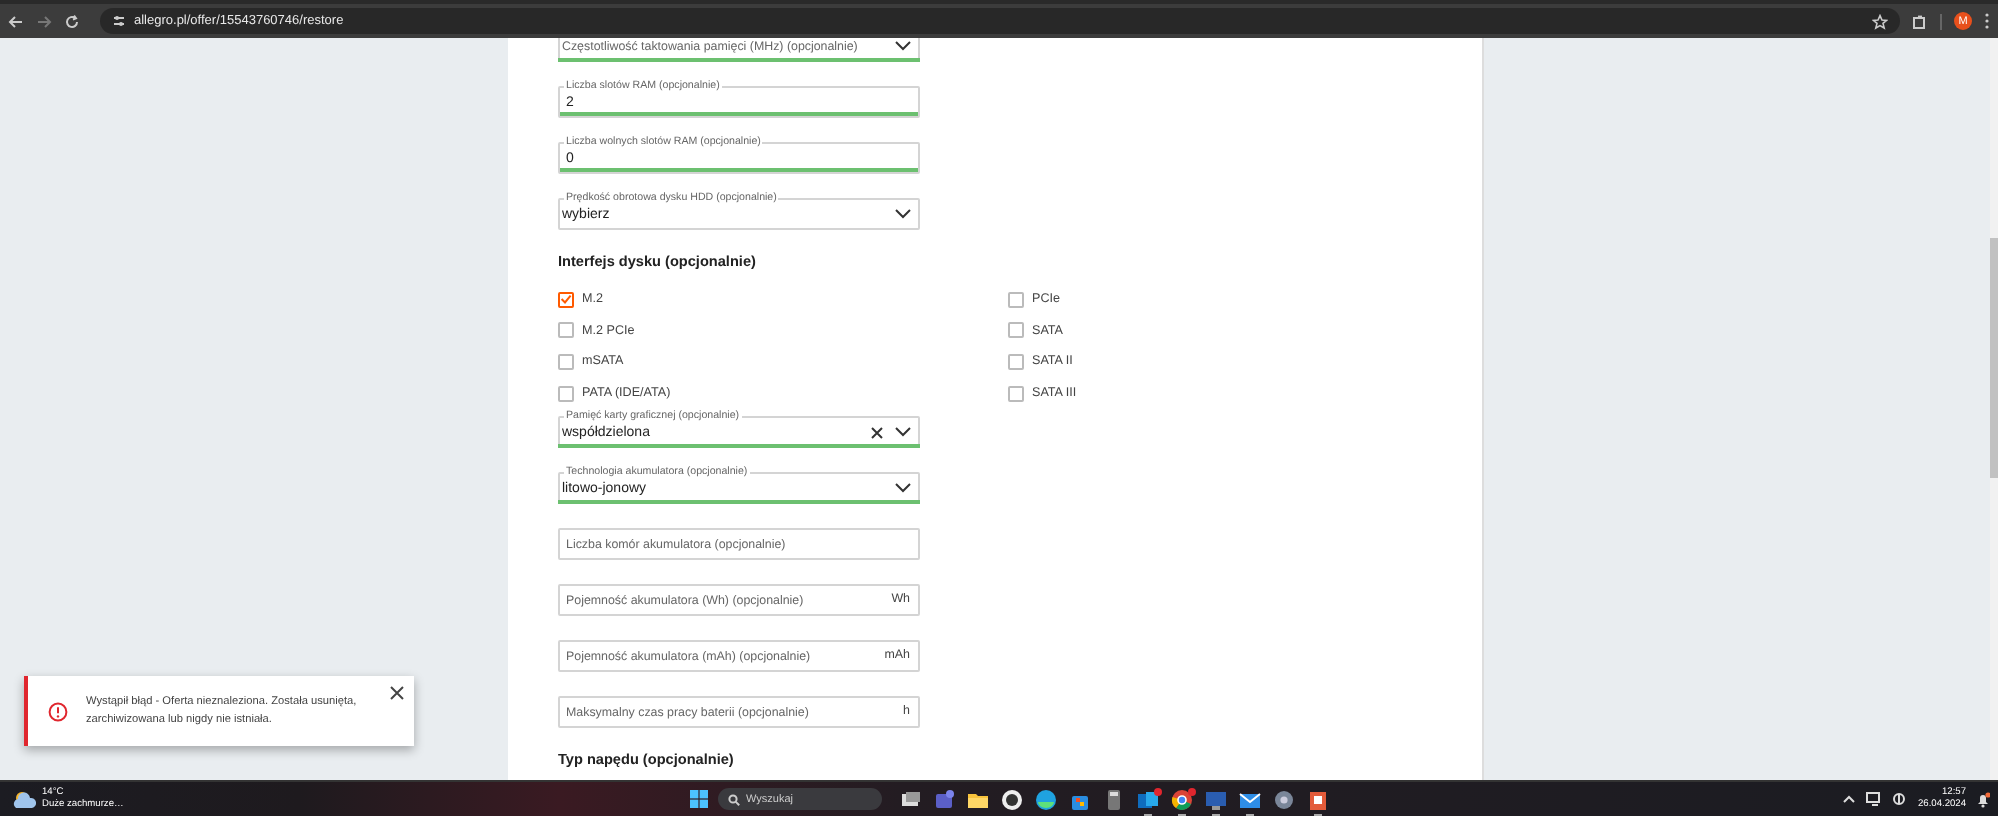 This screenshot has height=816, width=1998. Describe the element at coordinates (1987, 21) in the screenshot. I see `menu-icon` at that location.